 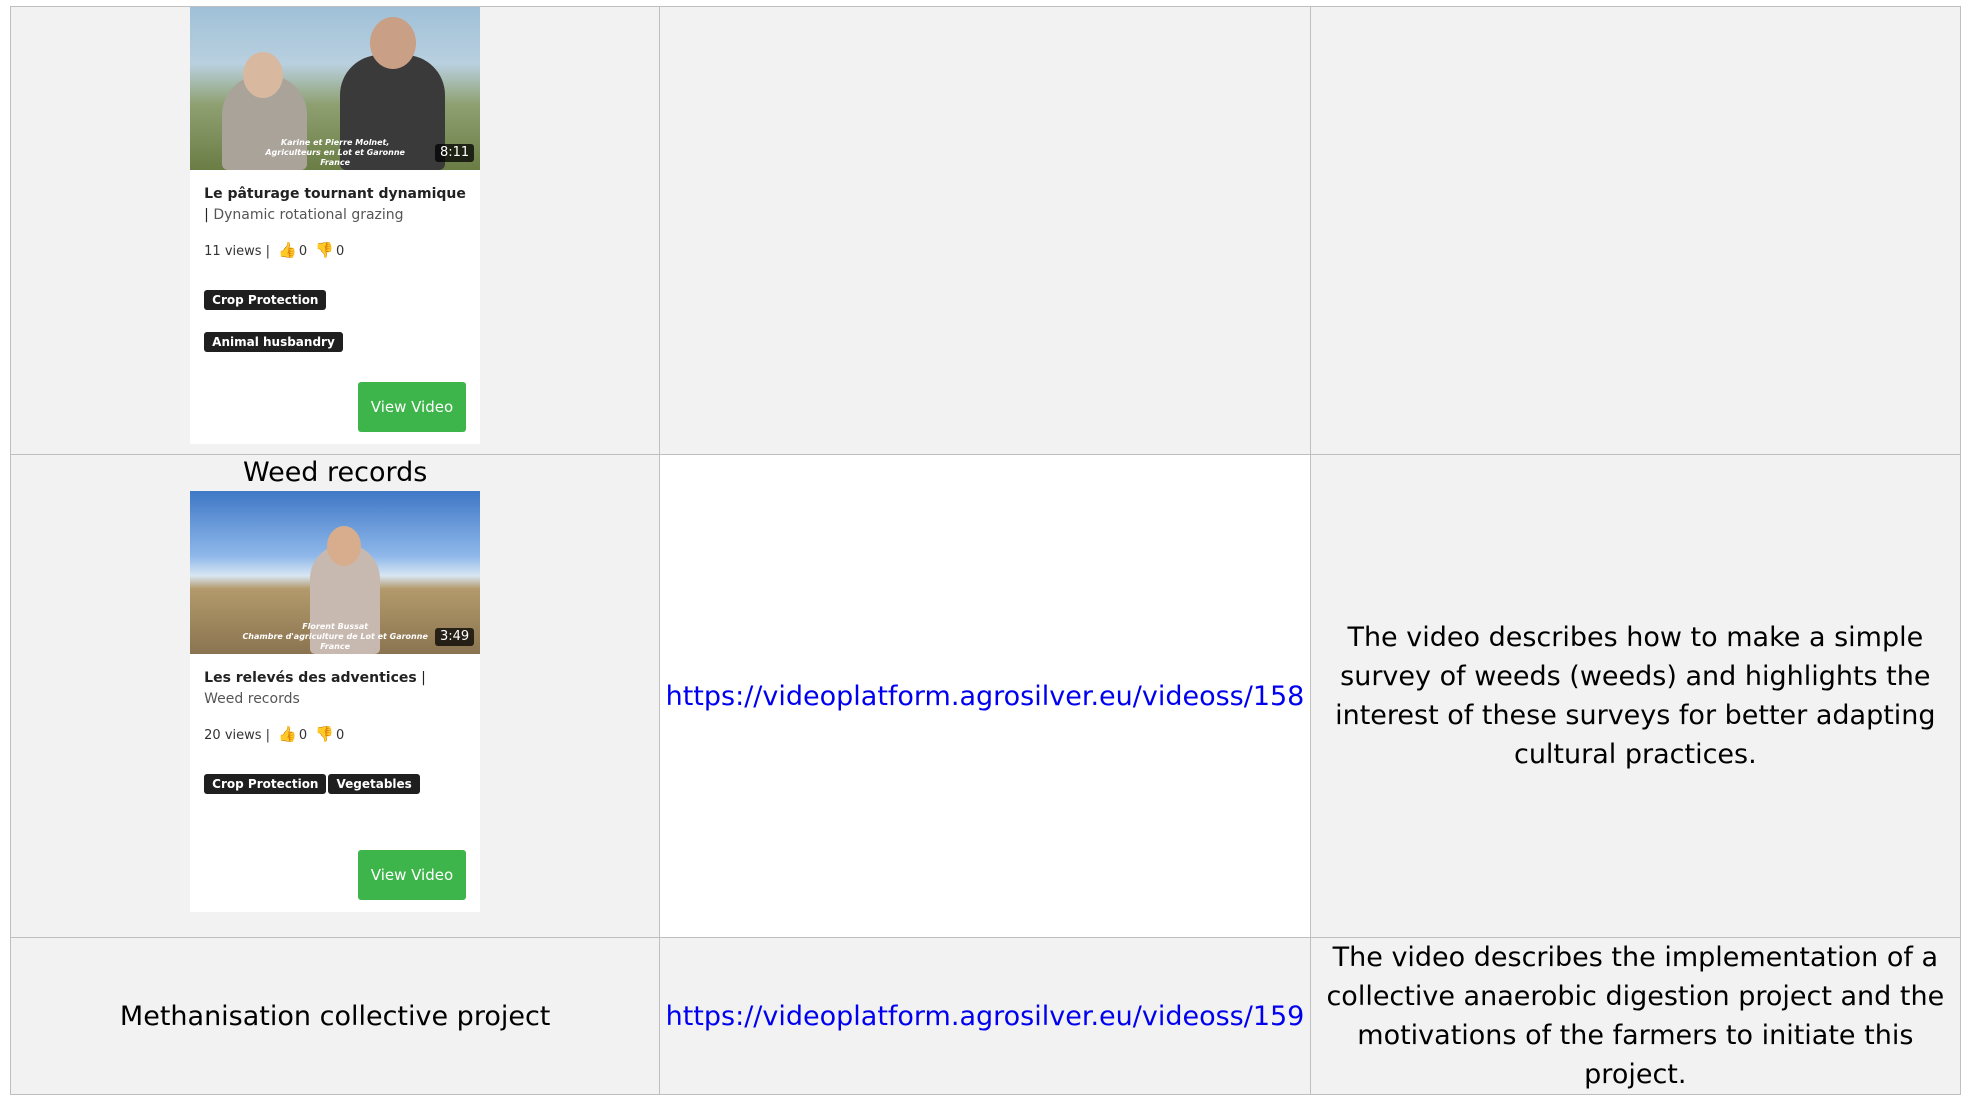 What do you see at coordinates (274, 734) in the screenshot?
I see `video-stats: 20 views | 👍 0 👎 0` at bounding box center [274, 734].